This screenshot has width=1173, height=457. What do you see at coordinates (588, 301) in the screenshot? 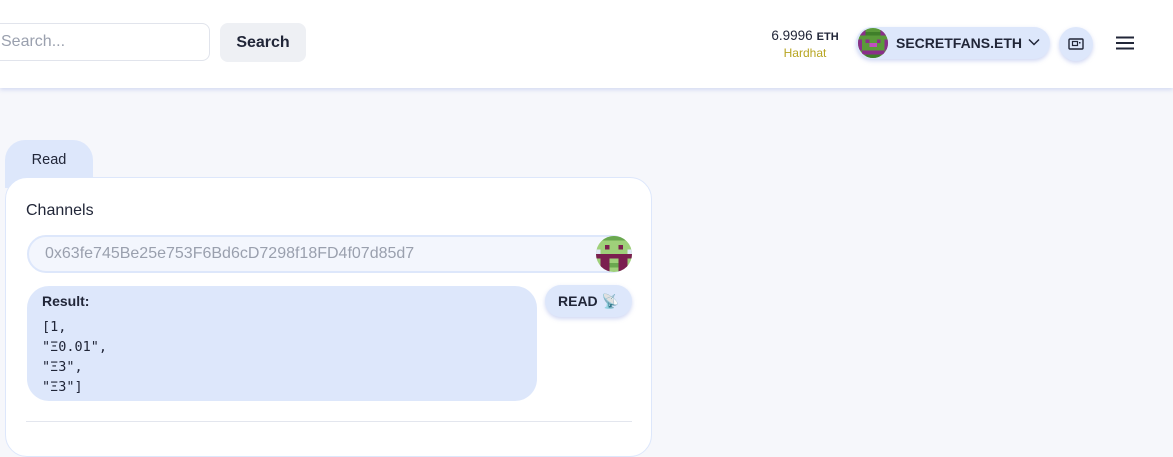
I see `read-button: READ 📡` at bounding box center [588, 301].